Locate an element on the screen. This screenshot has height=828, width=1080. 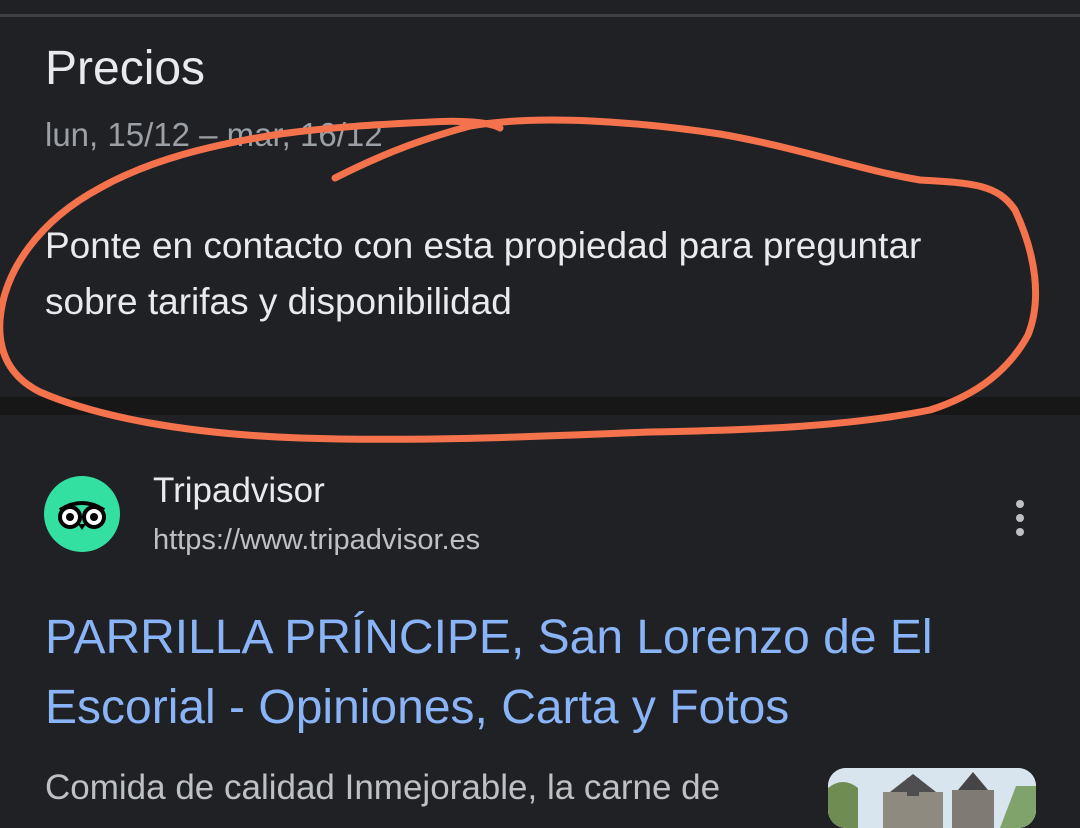
site-name: Tripadvisor is located at coordinates (239, 491).